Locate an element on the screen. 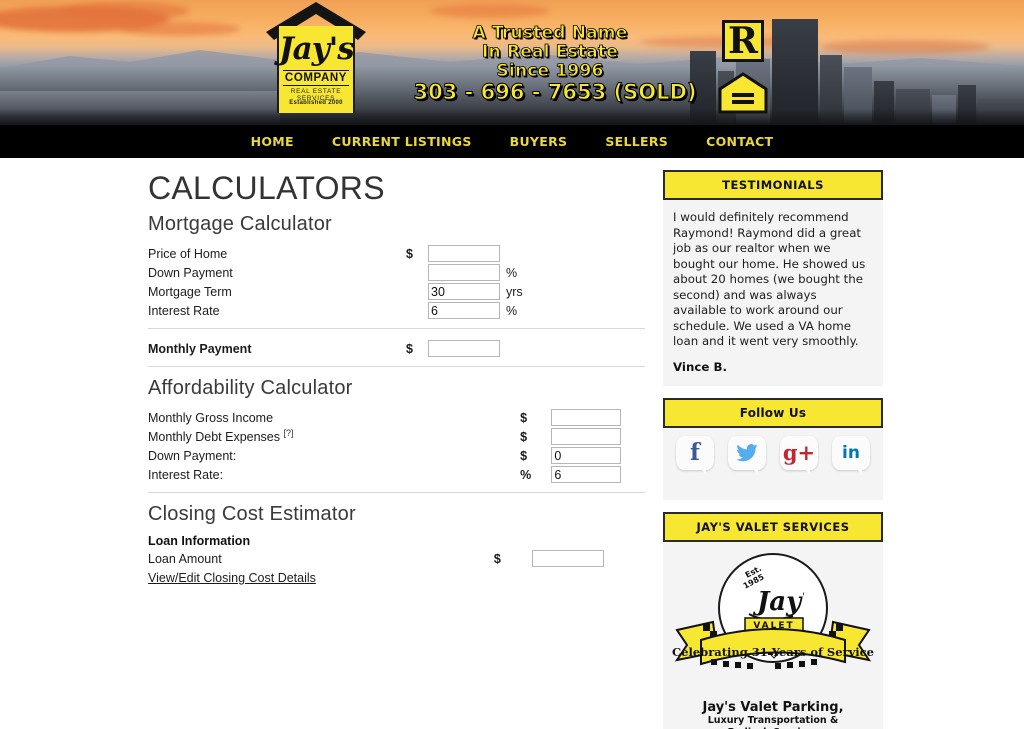 The width and height of the screenshot is (1024, 729). row-label: Monthly Gross Income is located at coordinates (334, 417).